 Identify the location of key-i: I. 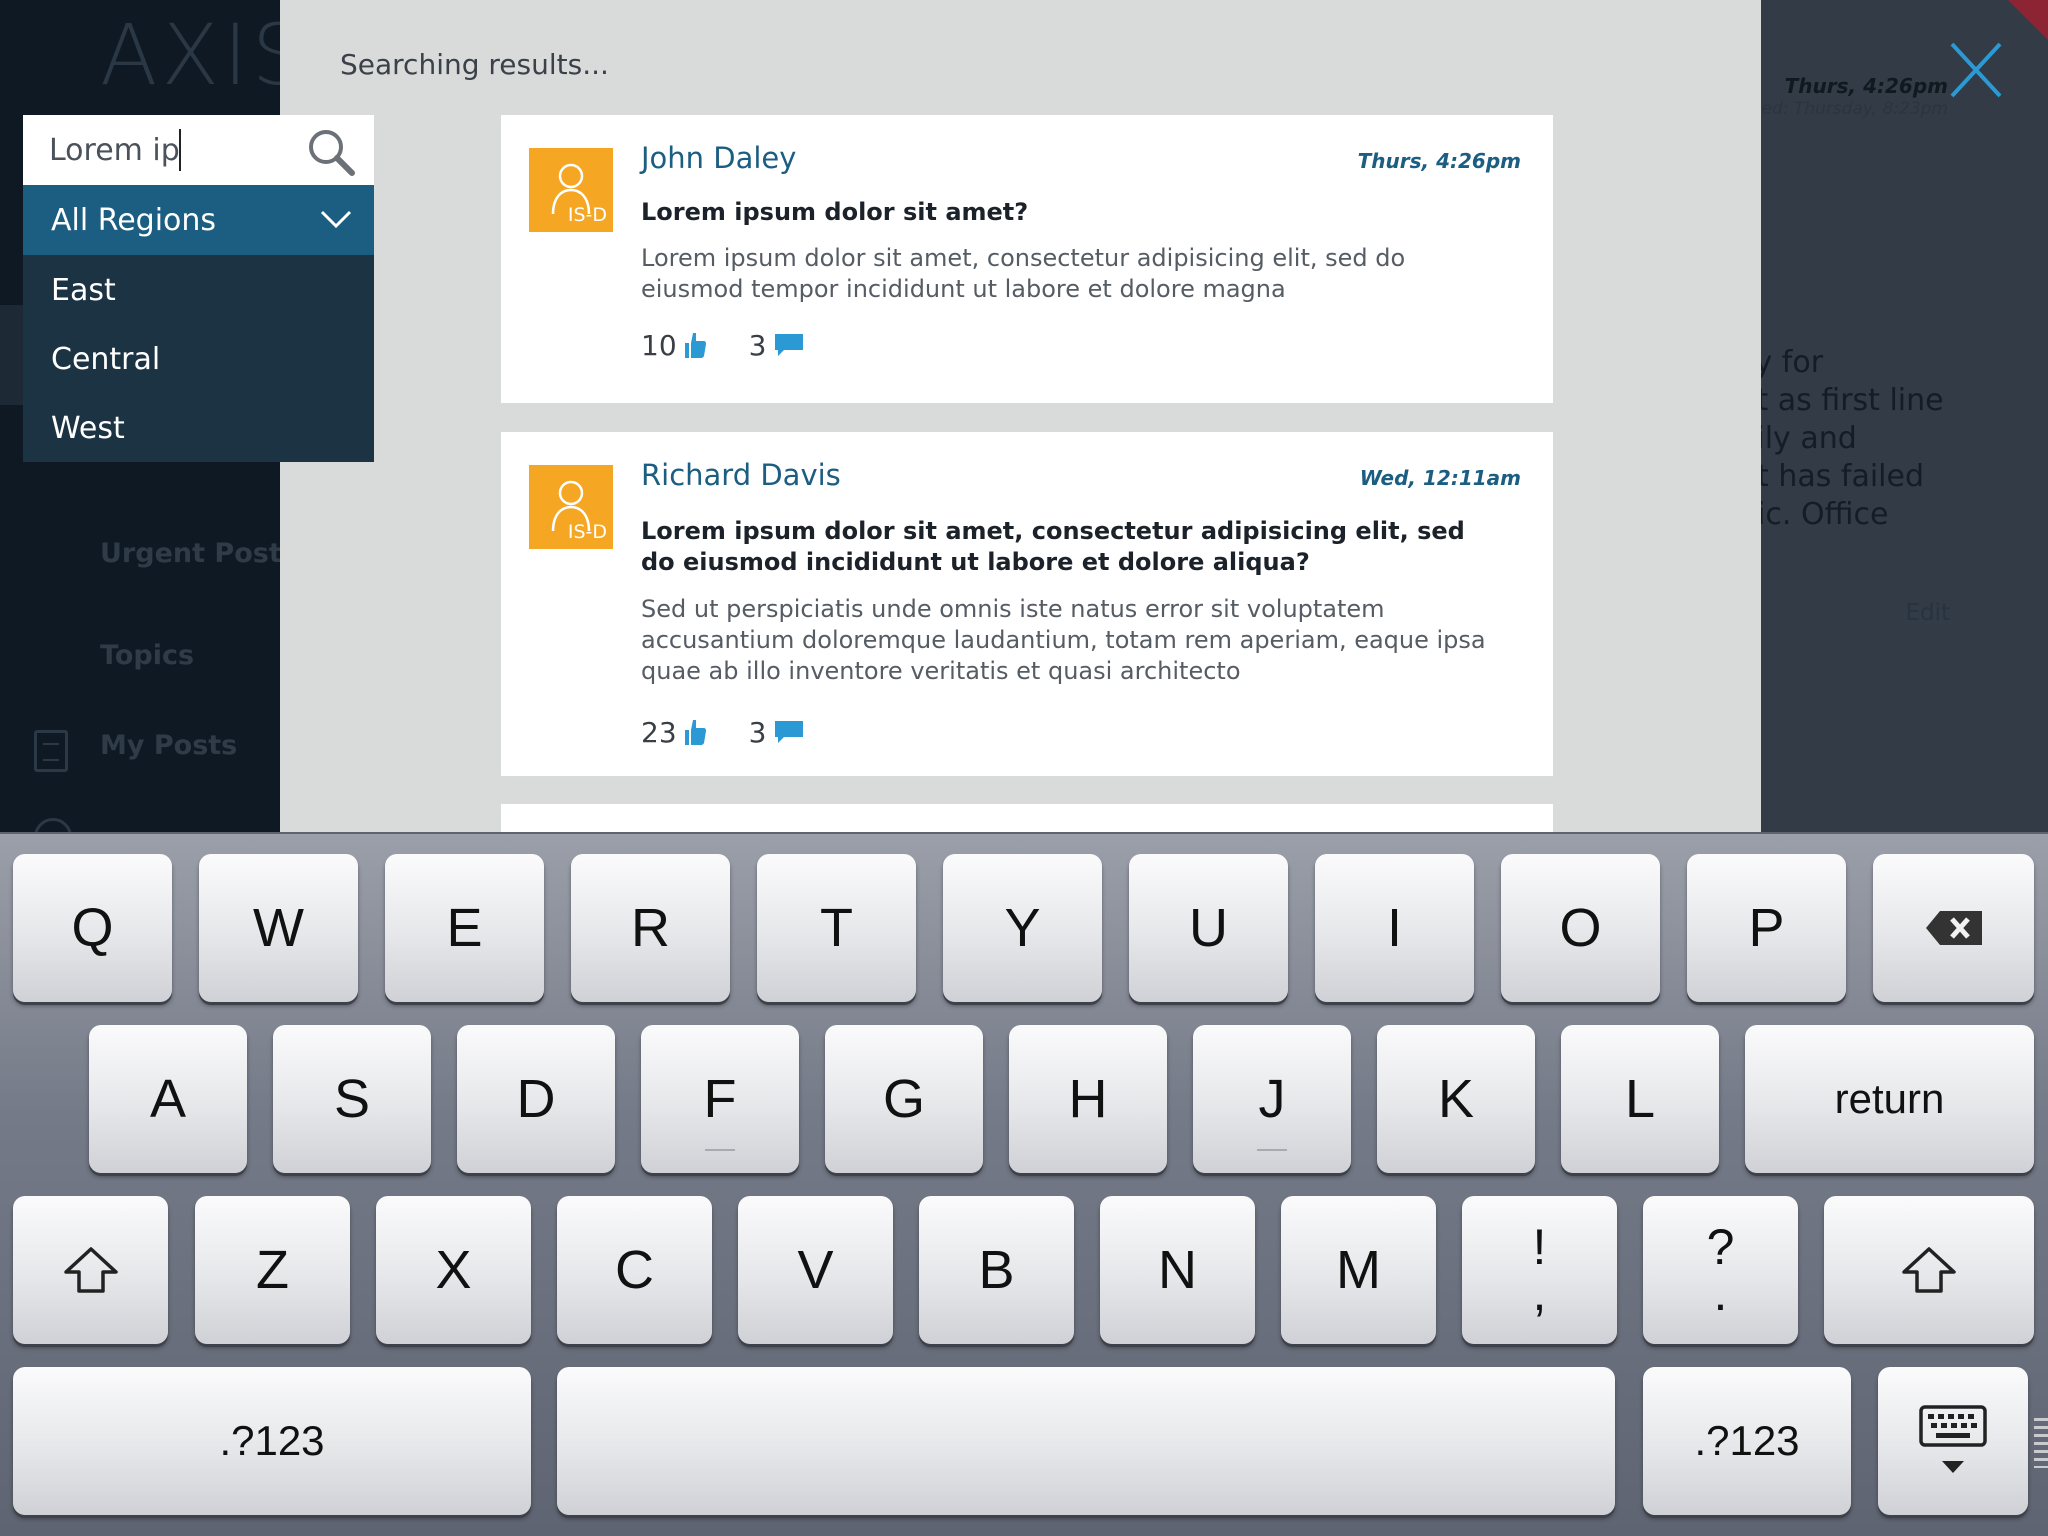
(1394, 928).